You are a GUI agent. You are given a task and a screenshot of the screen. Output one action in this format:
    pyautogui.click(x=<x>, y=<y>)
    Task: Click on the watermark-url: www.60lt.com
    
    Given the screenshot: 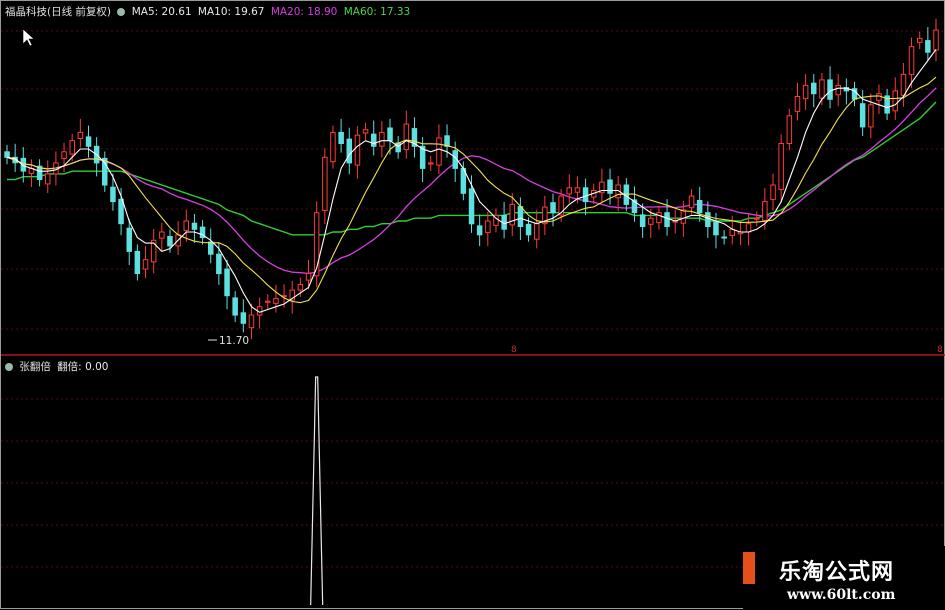 What is the action you would take?
    pyautogui.click(x=841, y=595)
    